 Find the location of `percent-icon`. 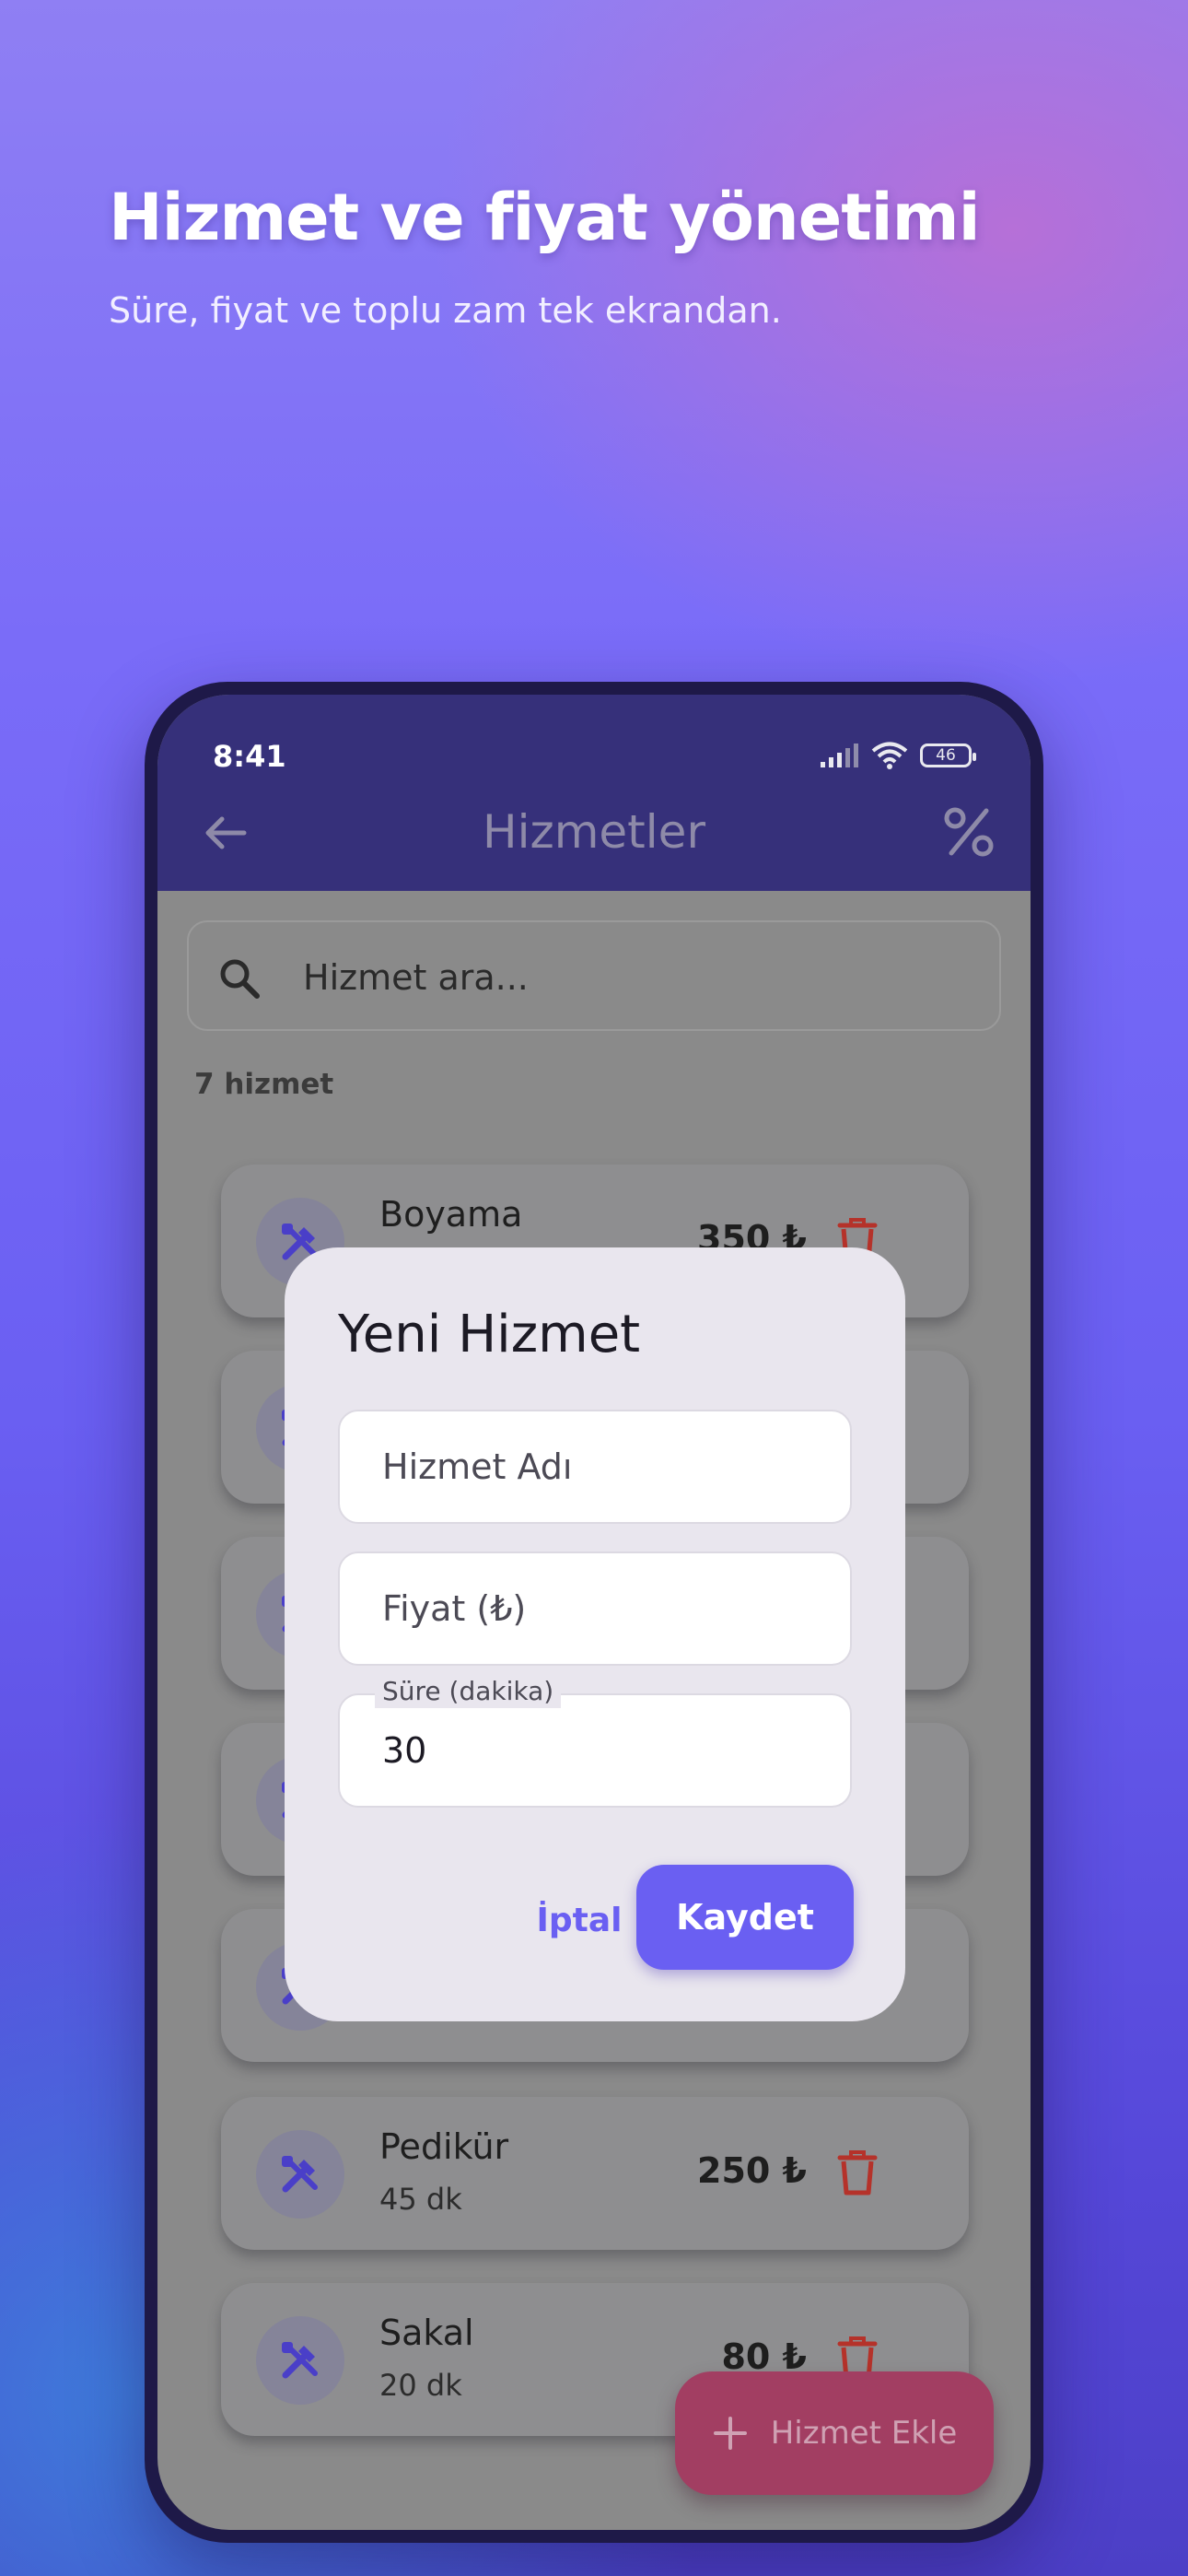

percent-icon is located at coordinates (968, 832).